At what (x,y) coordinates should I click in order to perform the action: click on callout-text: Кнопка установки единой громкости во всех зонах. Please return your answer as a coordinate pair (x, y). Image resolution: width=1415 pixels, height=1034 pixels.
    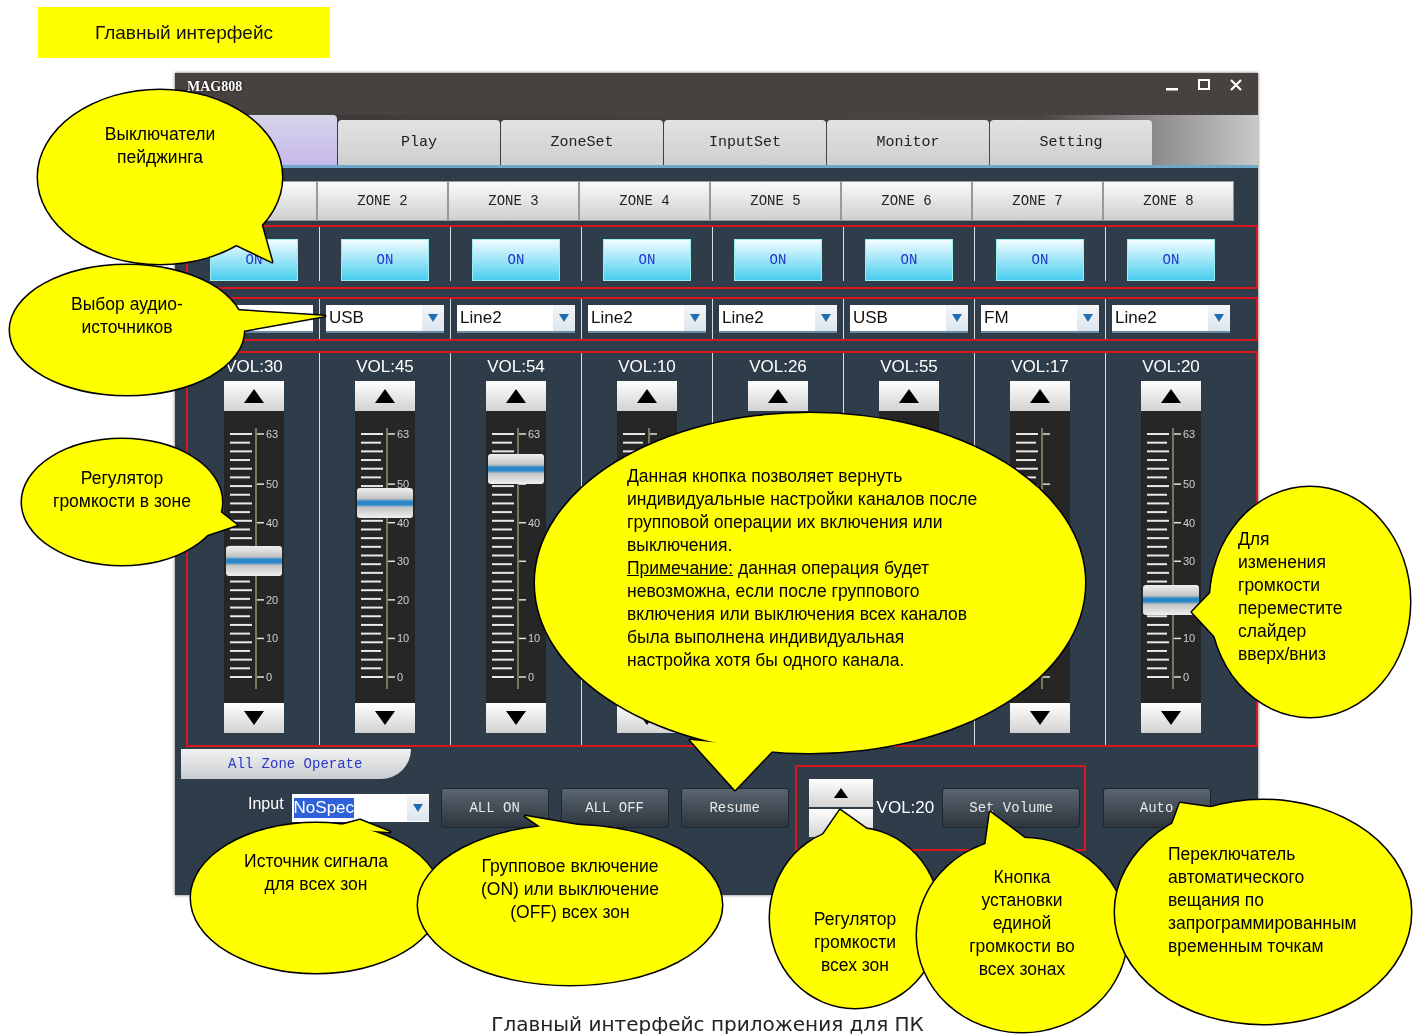
    Looking at the image, I should click on (1022, 923).